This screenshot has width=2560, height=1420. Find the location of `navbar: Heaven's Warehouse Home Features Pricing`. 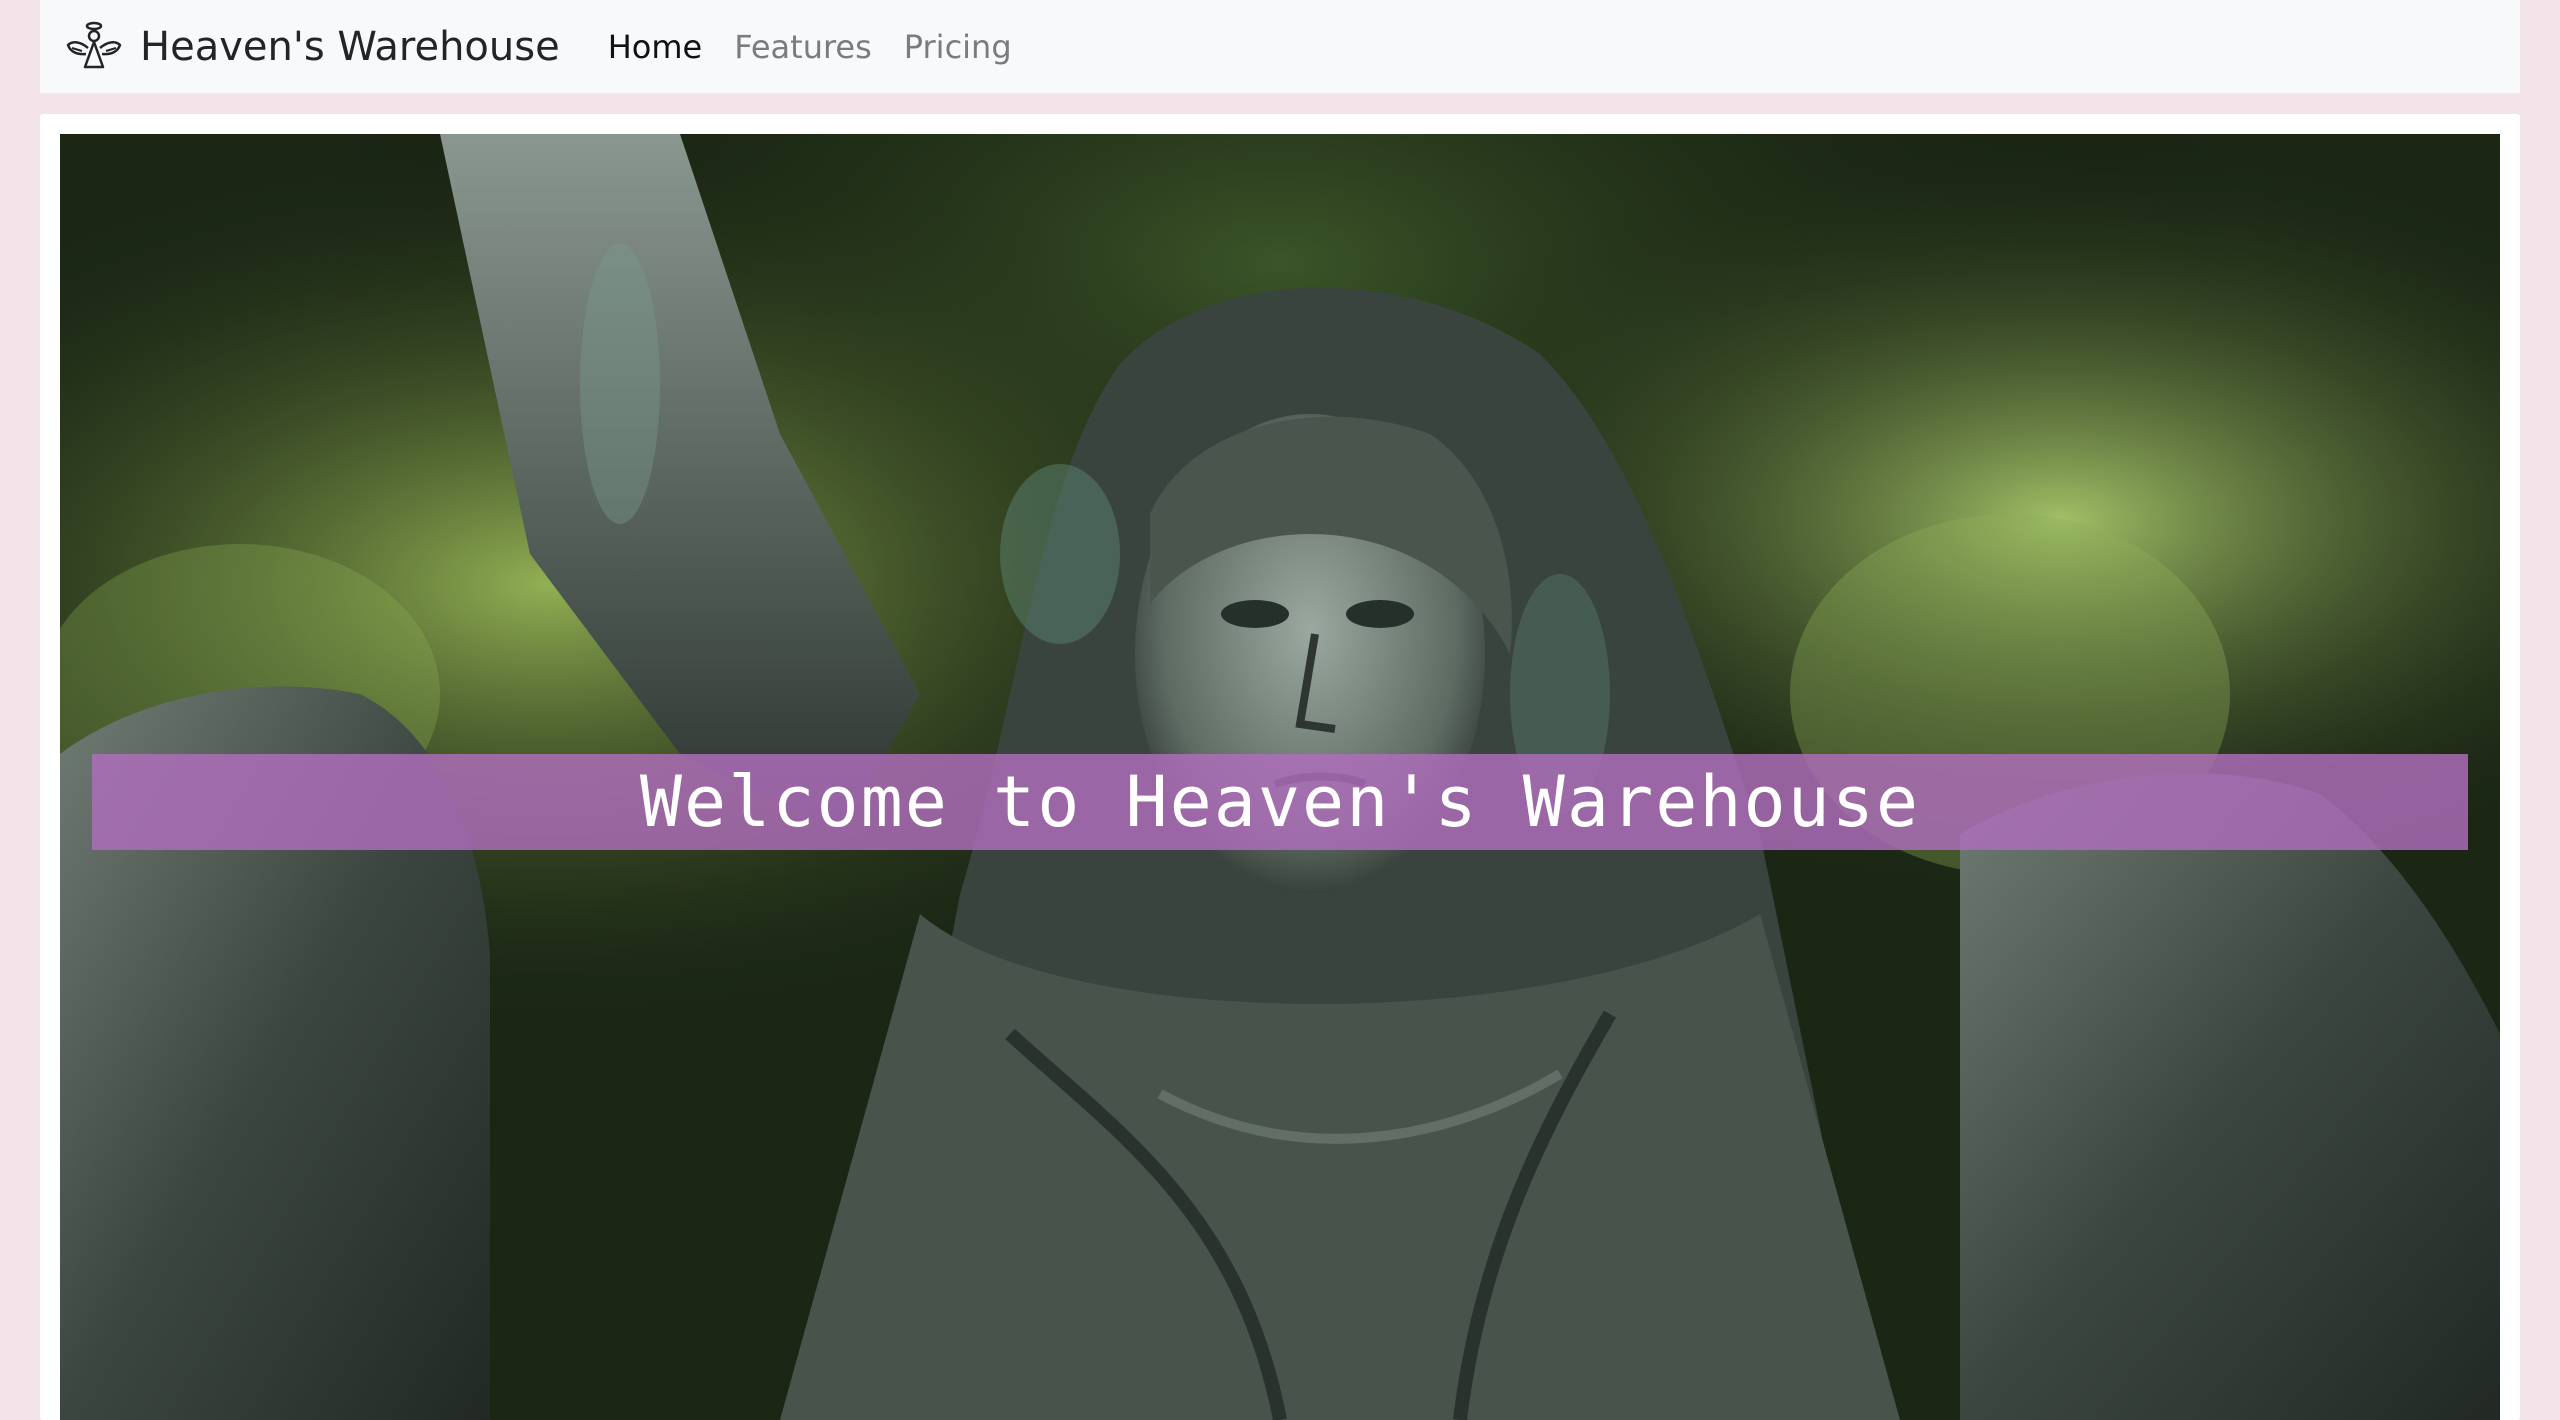

navbar: Heaven's Warehouse Home Features Pricing is located at coordinates (1280, 46).